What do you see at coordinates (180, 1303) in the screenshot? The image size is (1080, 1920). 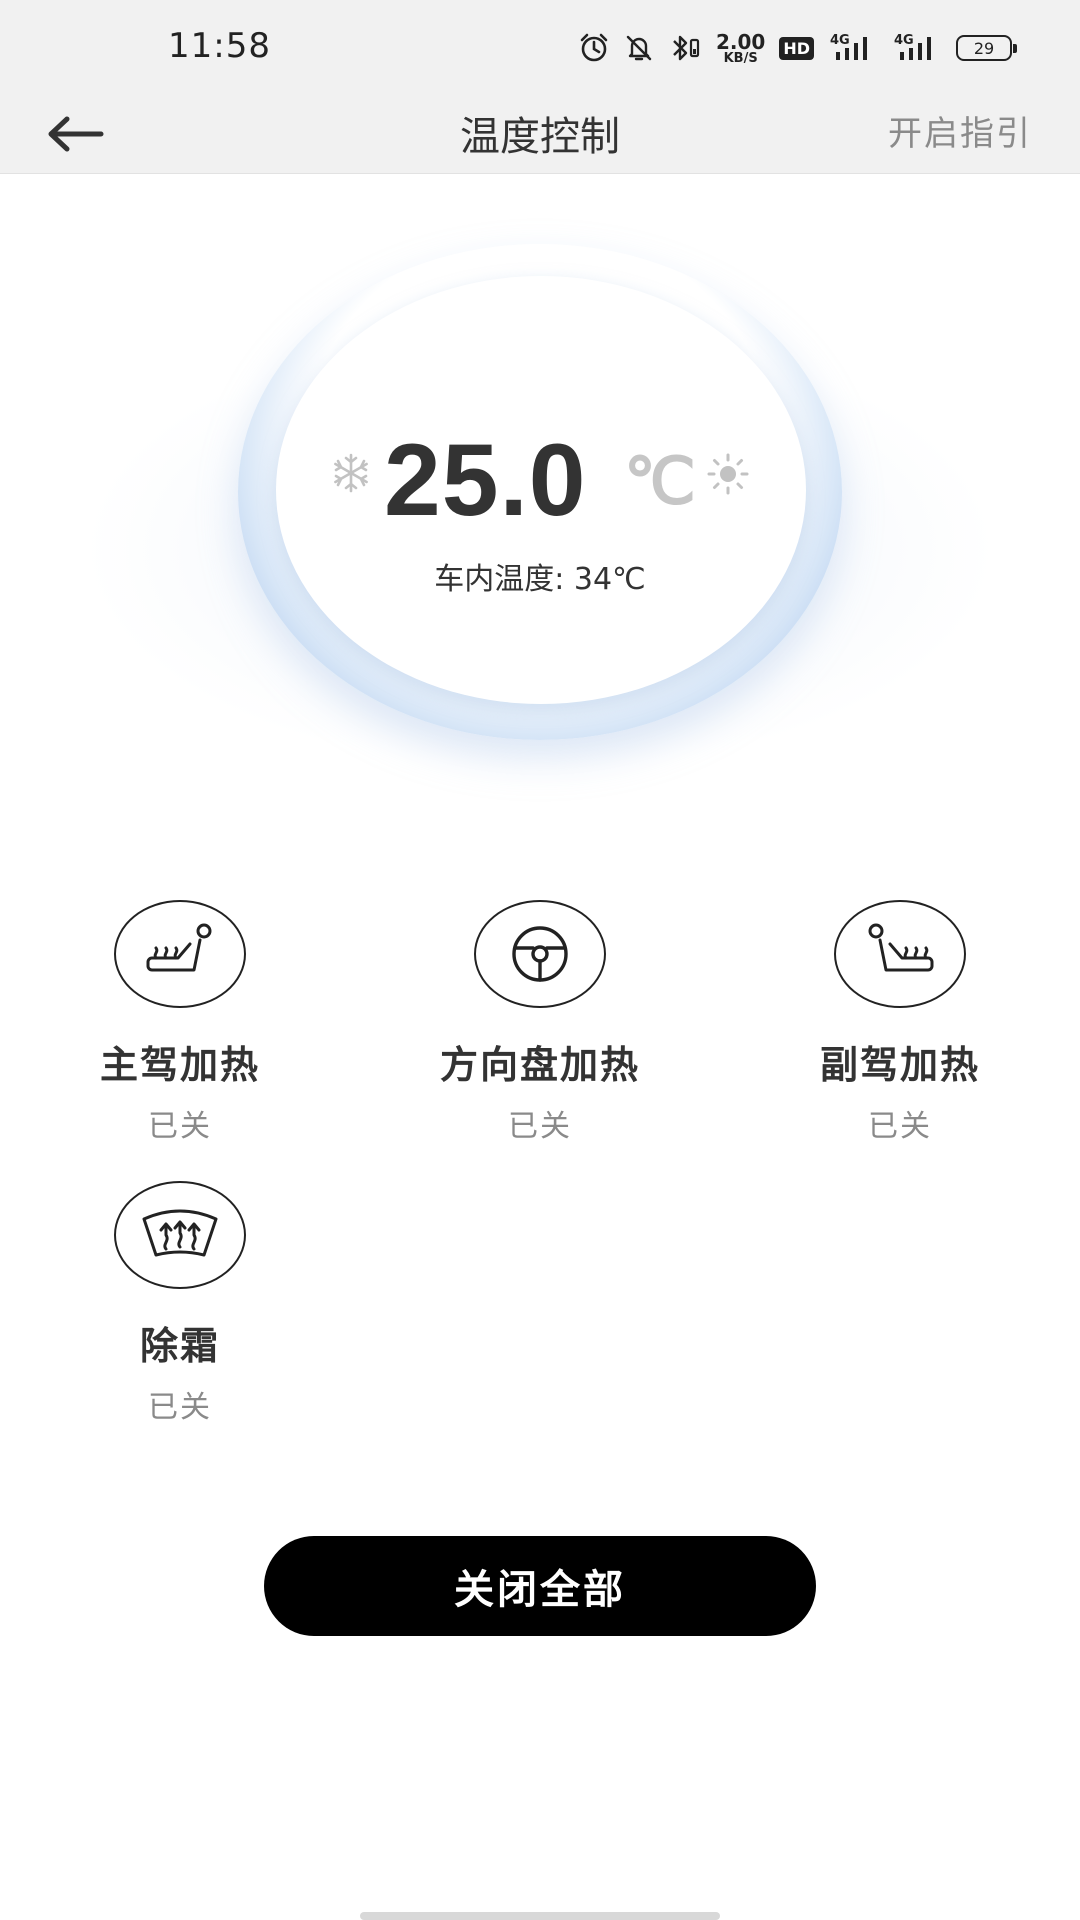 I see `feature-defrost: 除霜 已关` at bounding box center [180, 1303].